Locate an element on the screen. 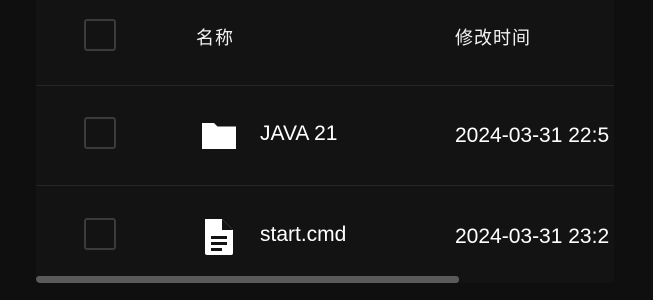  file-name: start.cmd is located at coordinates (303, 235).